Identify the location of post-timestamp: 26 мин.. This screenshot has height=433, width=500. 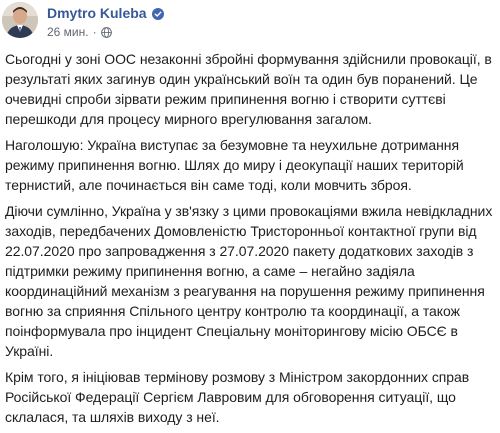
(68, 32).